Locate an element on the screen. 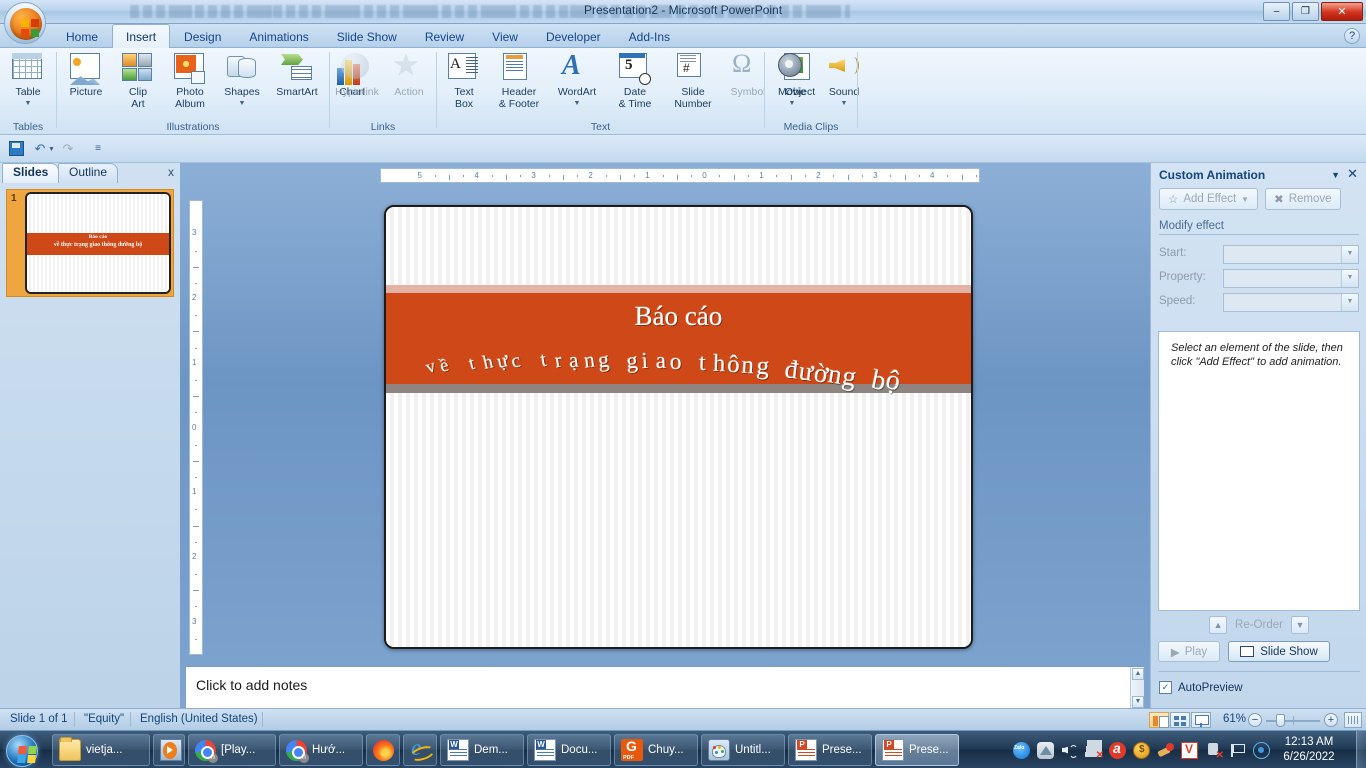 This screenshot has width=1366, height=768. status-theme: "Equity" is located at coordinates (104, 719).